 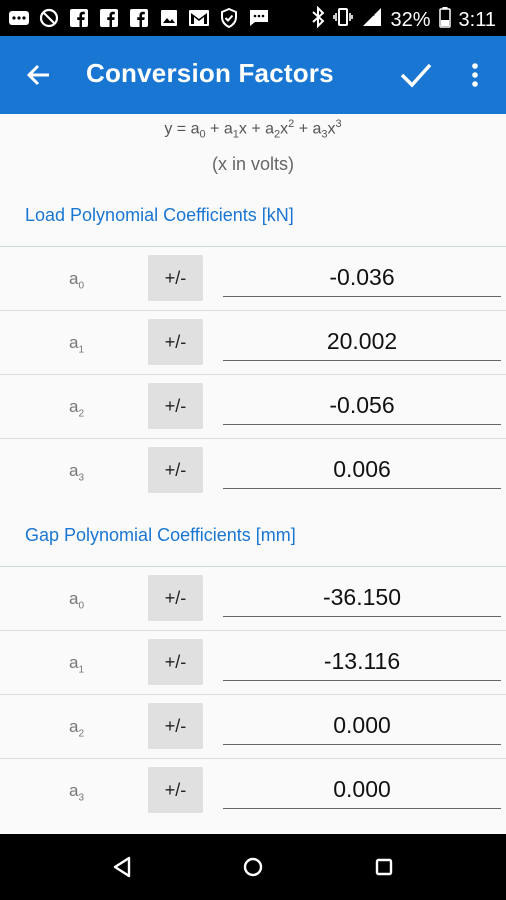 What do you see at coordinates (252, 164) in the screenshot?
I see `units-note: (x in volts)` at bounding box center [252, 164].